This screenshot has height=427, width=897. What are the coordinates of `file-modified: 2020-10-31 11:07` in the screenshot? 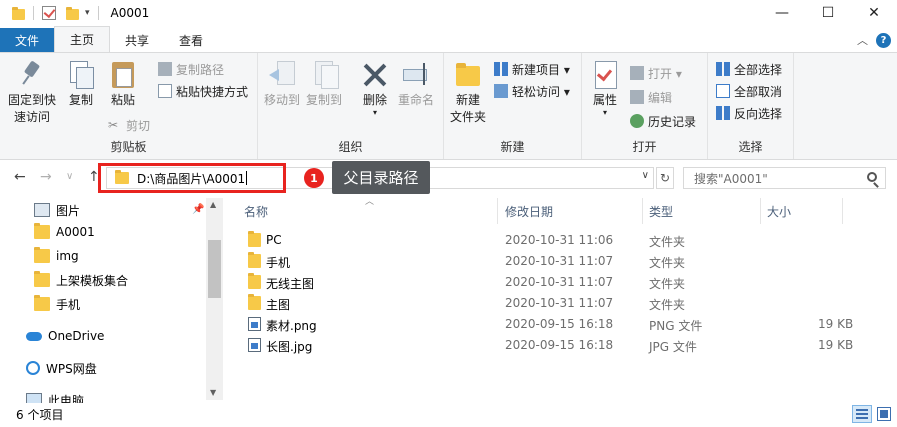 It's located at (559, 261).